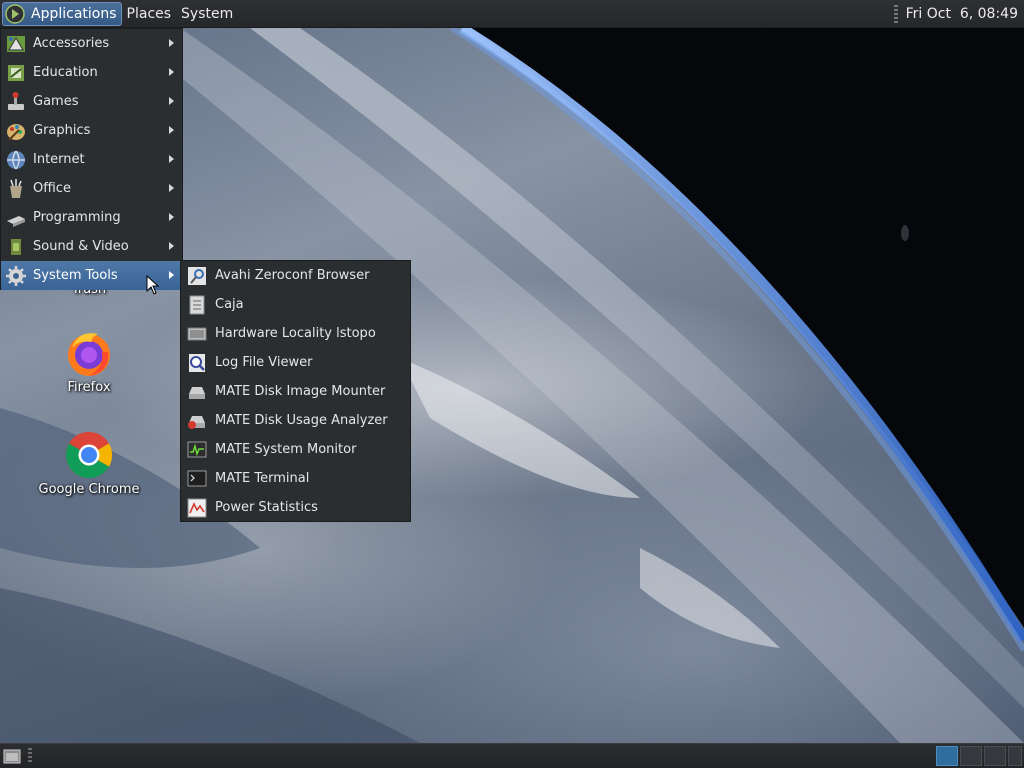 The image size is (1024, 768). What do you see at coordinates (16, 72) in the screenshot?
I see `education-icon` at bounding box center [16, 72].